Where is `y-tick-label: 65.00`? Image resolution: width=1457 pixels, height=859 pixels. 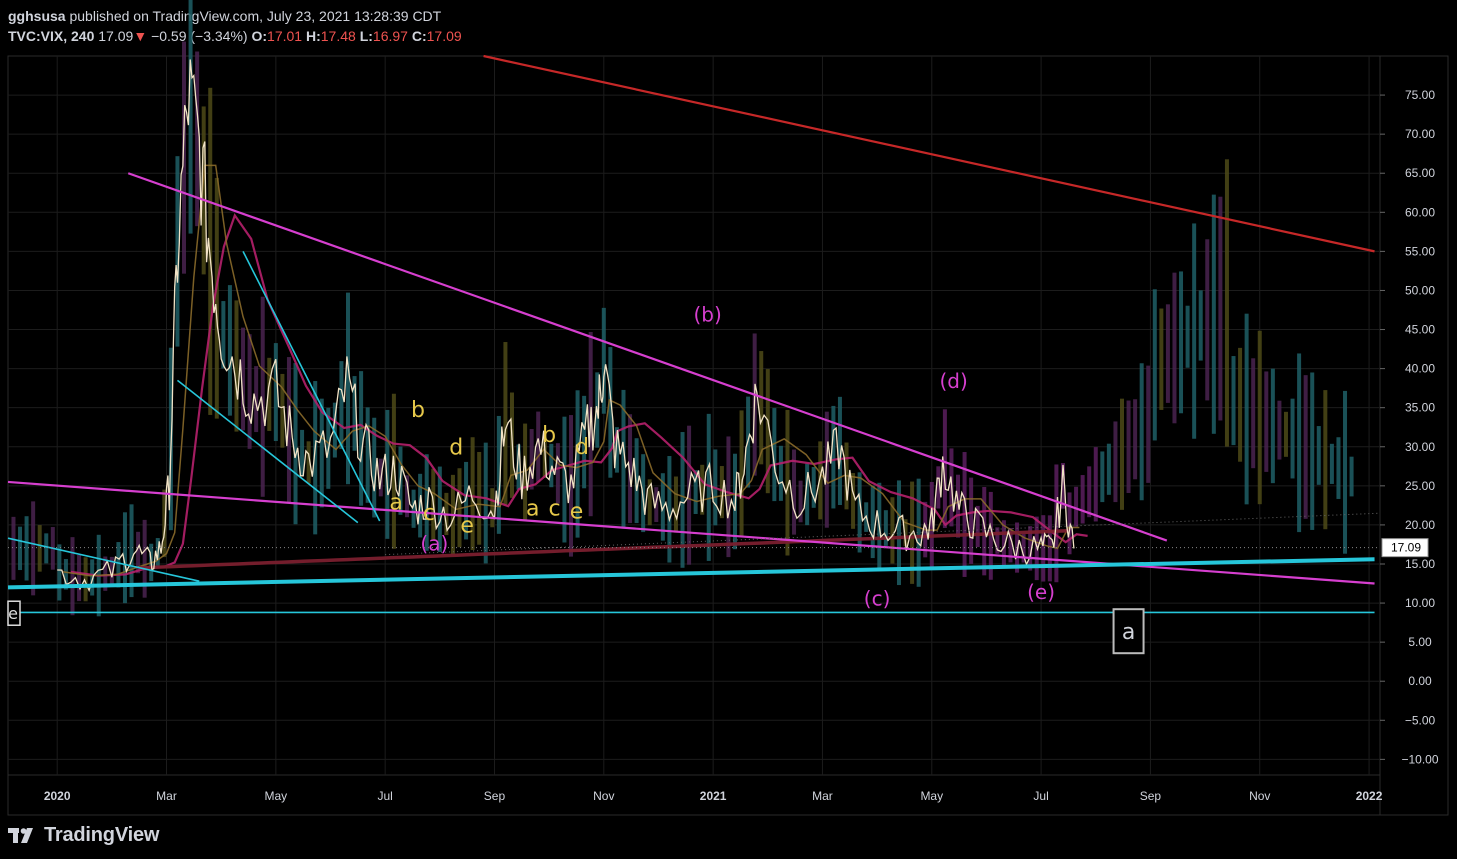
y-tick-label: 65.00 is located at coordinates (1420, 173).